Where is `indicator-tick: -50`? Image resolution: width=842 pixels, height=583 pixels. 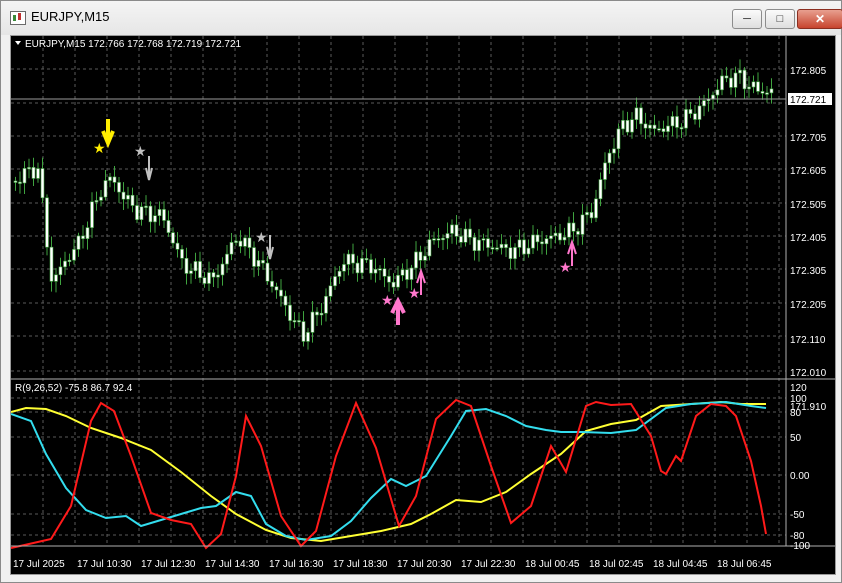
indicator-tick: -50 is located at coordinates (797, 515).